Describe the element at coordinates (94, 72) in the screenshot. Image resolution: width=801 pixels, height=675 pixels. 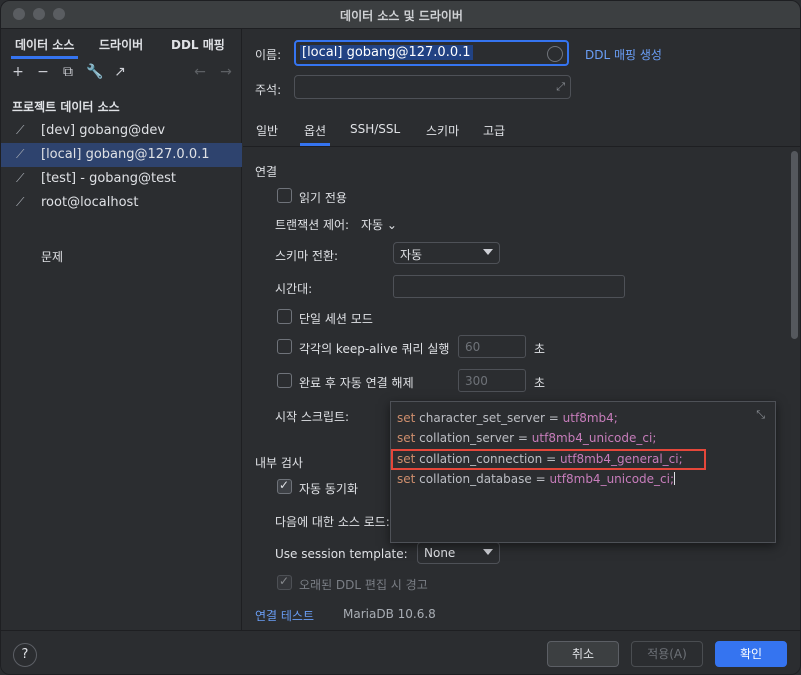
I see `wrench-icon: 🔧` at that location.